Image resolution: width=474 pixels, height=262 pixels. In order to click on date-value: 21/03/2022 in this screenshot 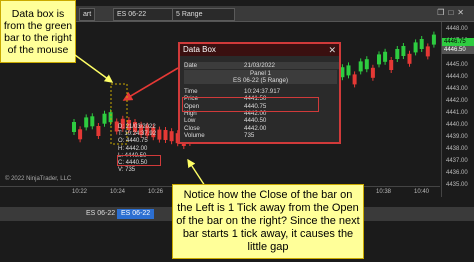, I will do `click(259, 65)`.